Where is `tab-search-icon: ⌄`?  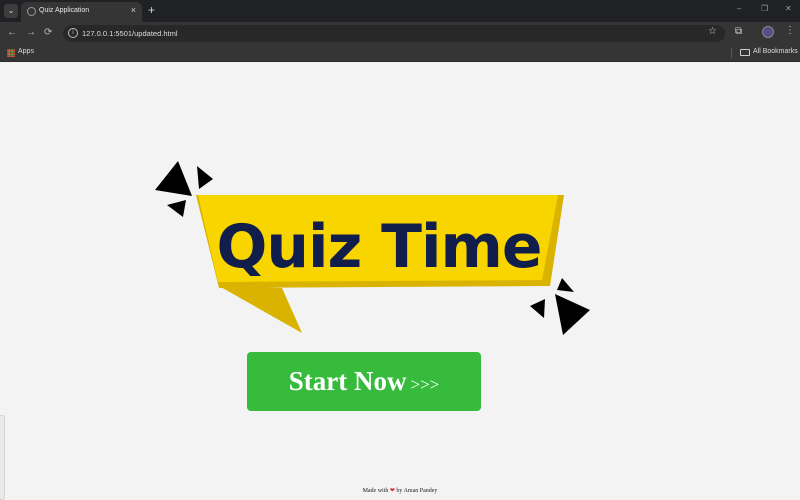 tab-search-icon: ⌄ is located at coordinates (11, 11).